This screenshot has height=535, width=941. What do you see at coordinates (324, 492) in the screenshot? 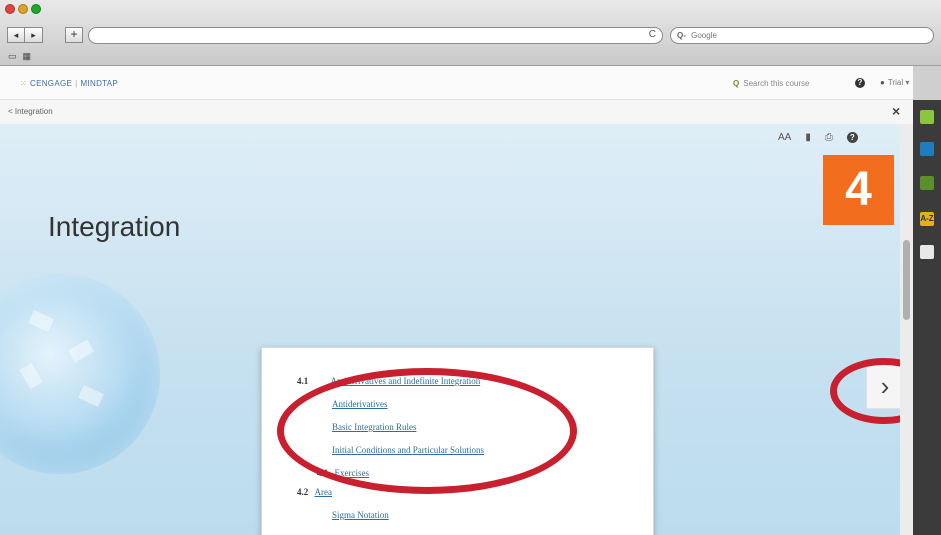
I see `toc-link: Area` at bounding box center [324, 492].